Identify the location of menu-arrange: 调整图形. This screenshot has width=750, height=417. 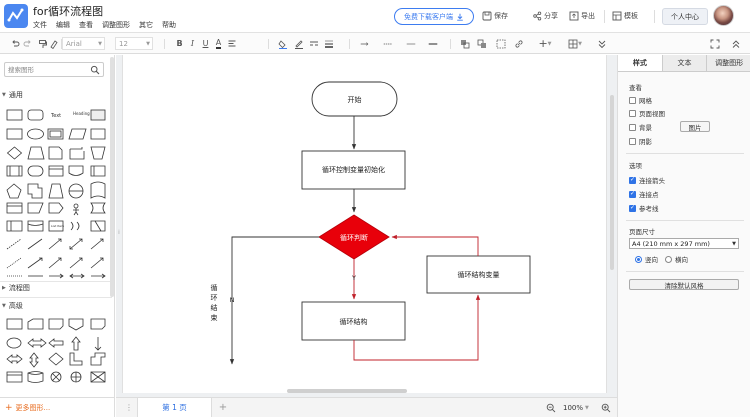
(116, 25).